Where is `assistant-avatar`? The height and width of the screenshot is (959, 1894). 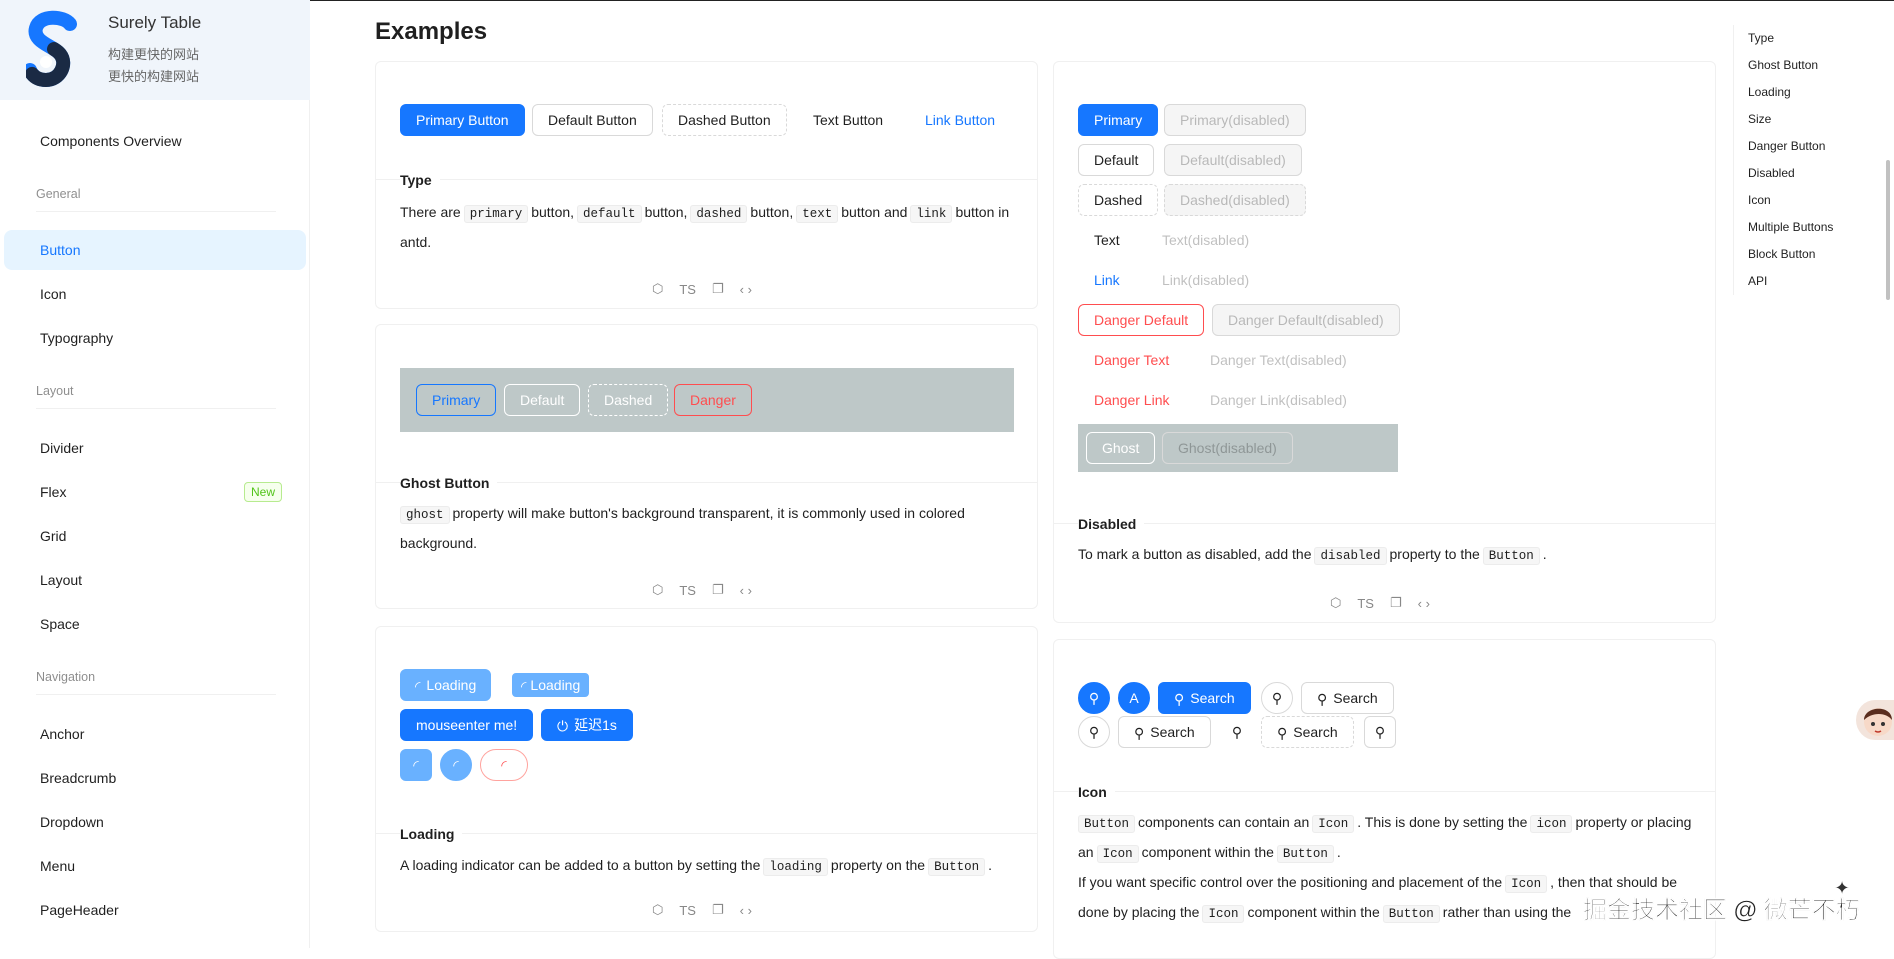
assistant-avatar is located at coordinates (1875, 720).